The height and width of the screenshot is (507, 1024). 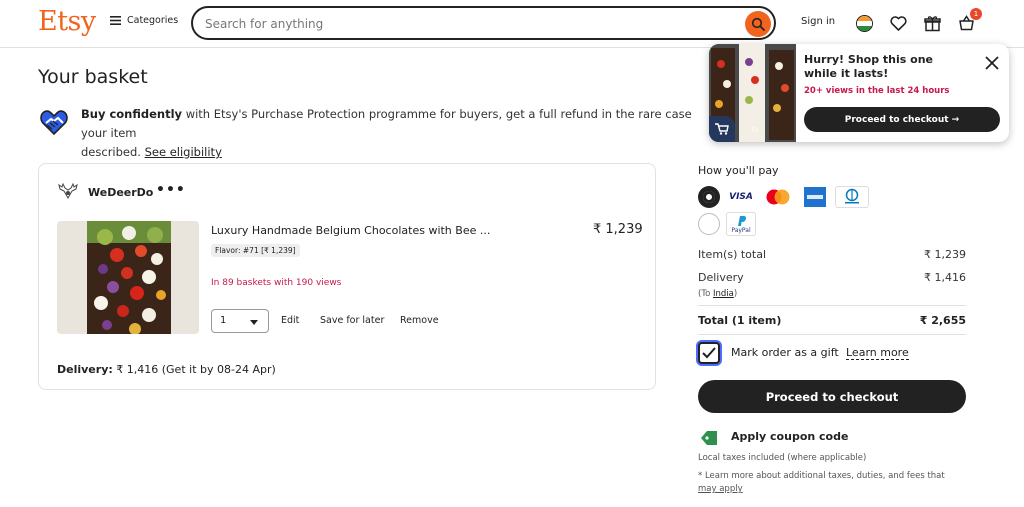 What do you see at coordinates (68, 191) in the screenshot?
I see `shop-logo-icon` at bounding box center [68, 191].